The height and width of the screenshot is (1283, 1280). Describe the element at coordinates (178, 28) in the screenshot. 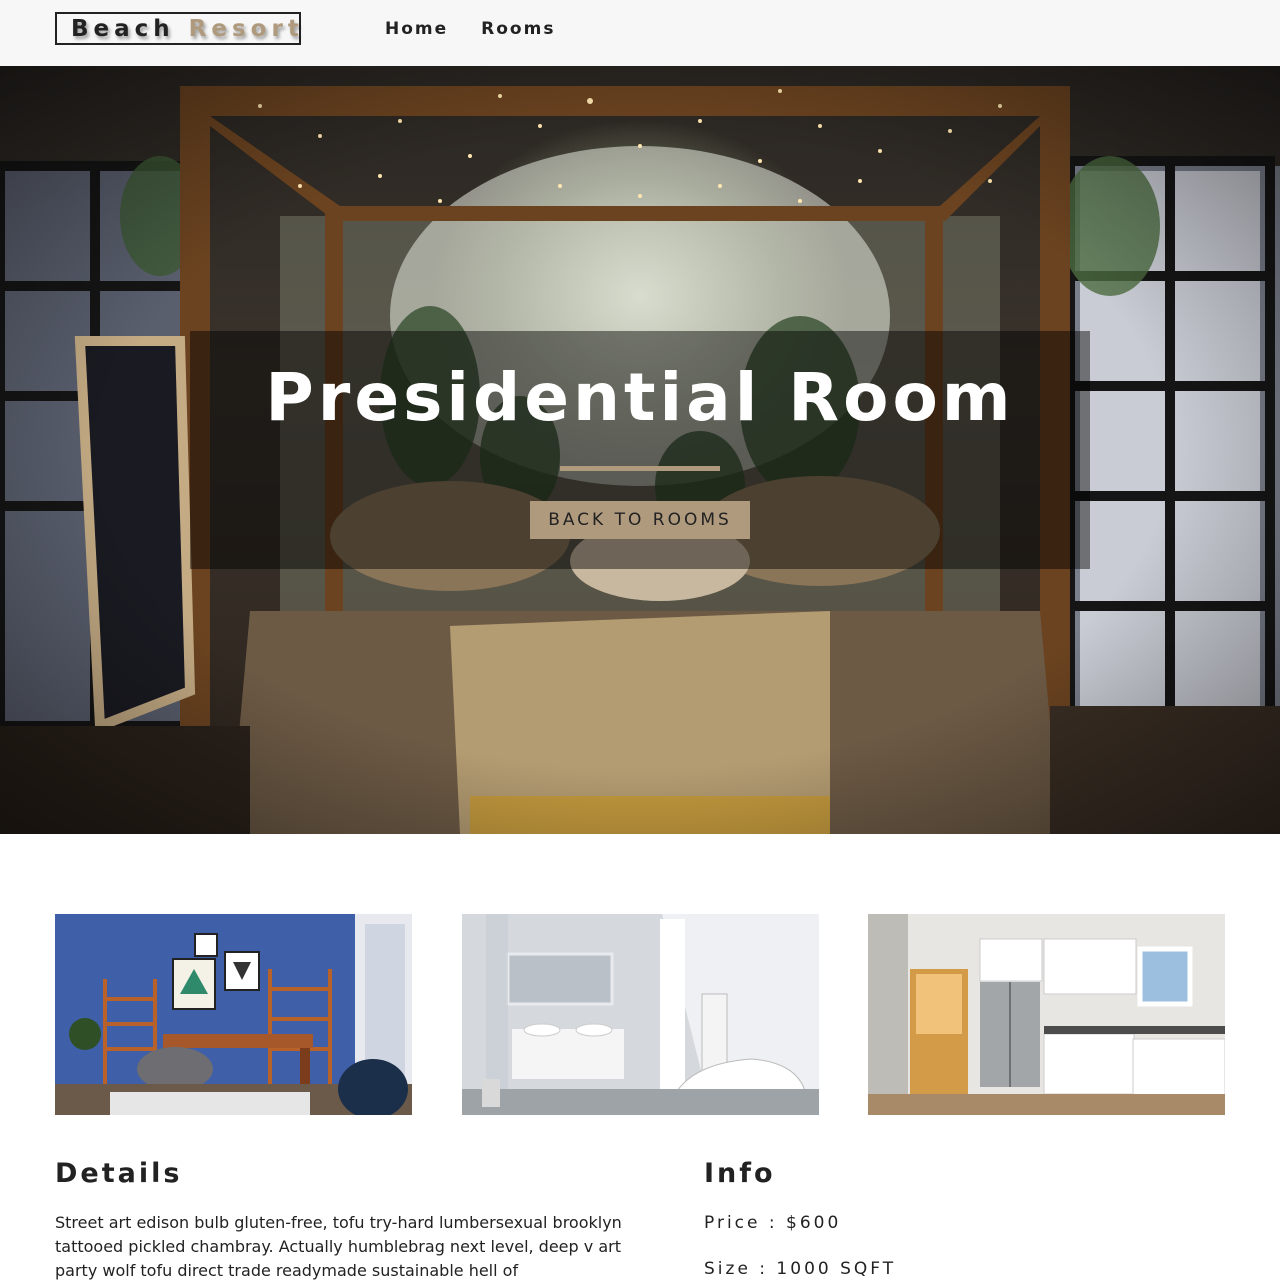

I see `logo: Beach Resort` at that location.